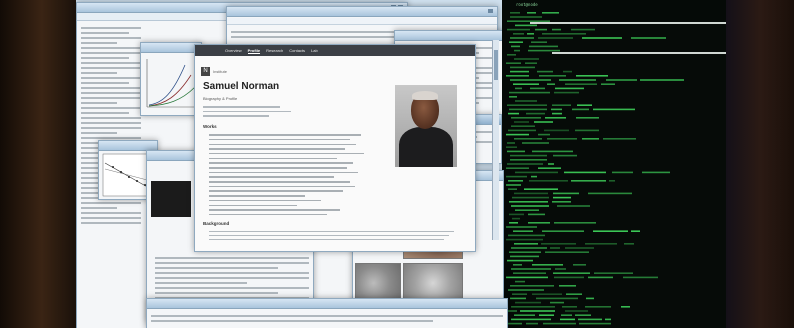 The width and height of the screenshot is (794, 328). I want to click on nav-item-active: Profile, so click(254, 51).